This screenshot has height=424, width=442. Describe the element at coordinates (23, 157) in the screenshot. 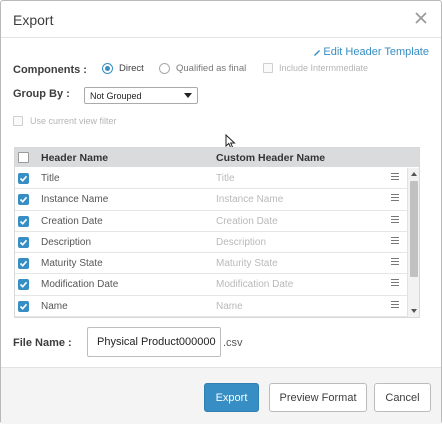

I see `select-all-checkbox` at that location.